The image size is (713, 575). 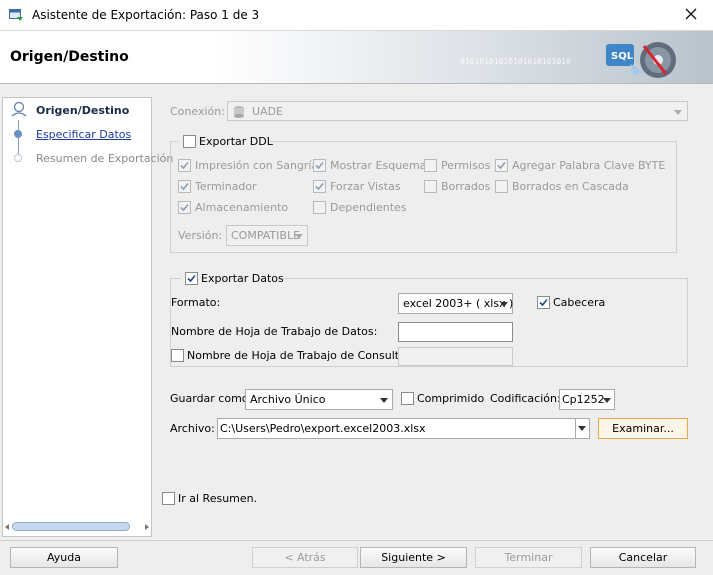 What do you see at coordinates (589, 165) in the screenshot?
I see `ddl-option-label: Agregar Palabra Clave BYTE` at bounding box center [589, 165].